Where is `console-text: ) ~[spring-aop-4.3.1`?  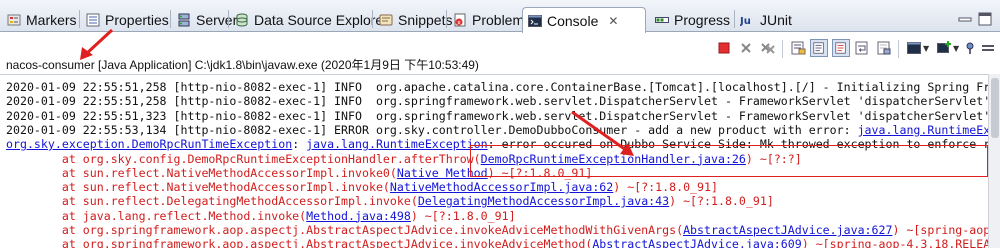 console-text: ) ~[spring-aop-4.3.1 is located at coordinates (940, 230).